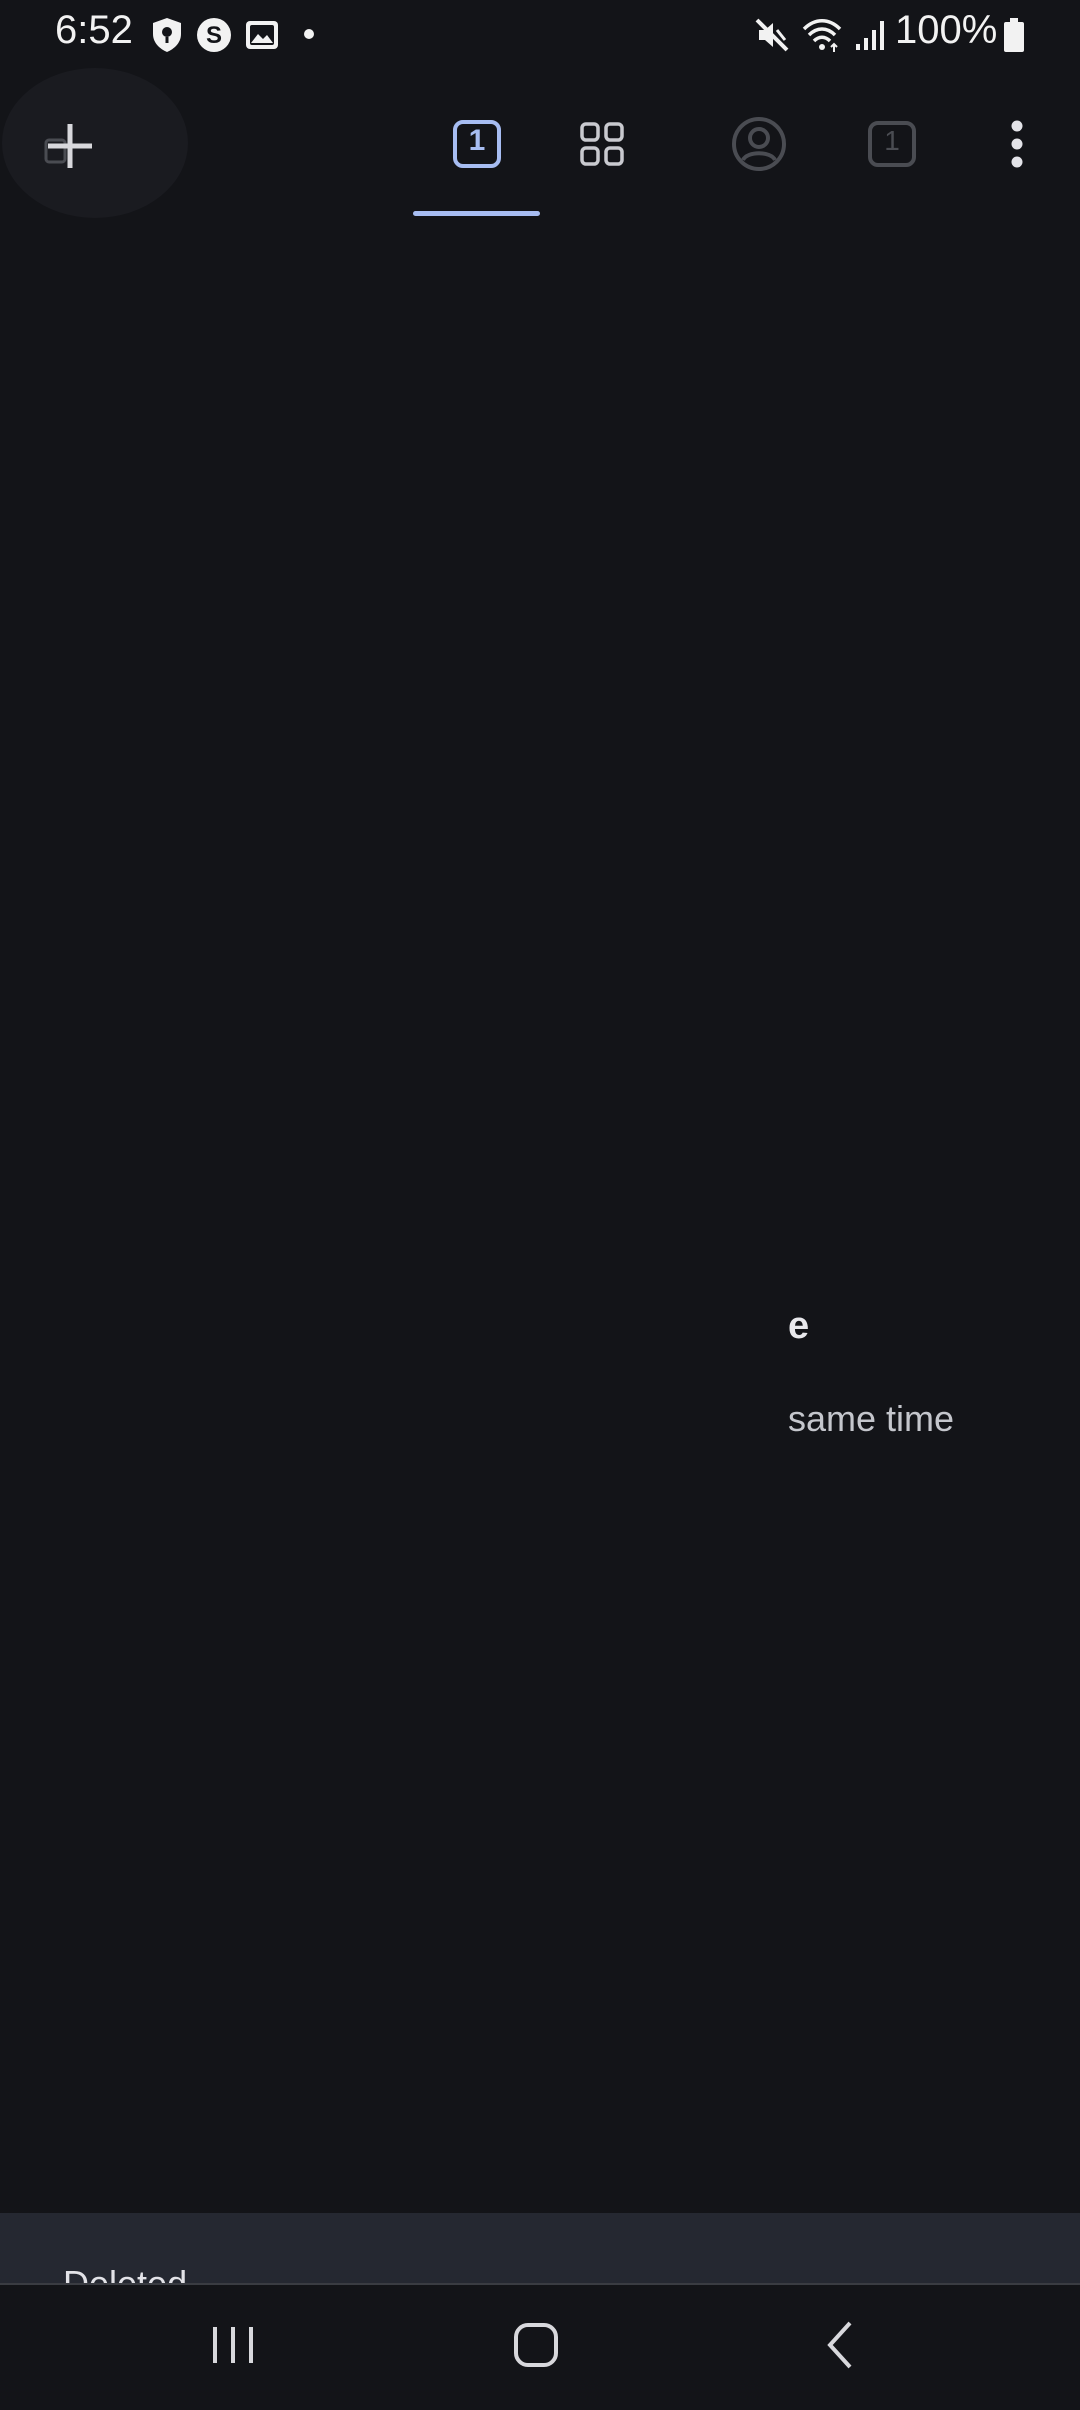  I want to click on account-circle-icon, so click(759, 144).